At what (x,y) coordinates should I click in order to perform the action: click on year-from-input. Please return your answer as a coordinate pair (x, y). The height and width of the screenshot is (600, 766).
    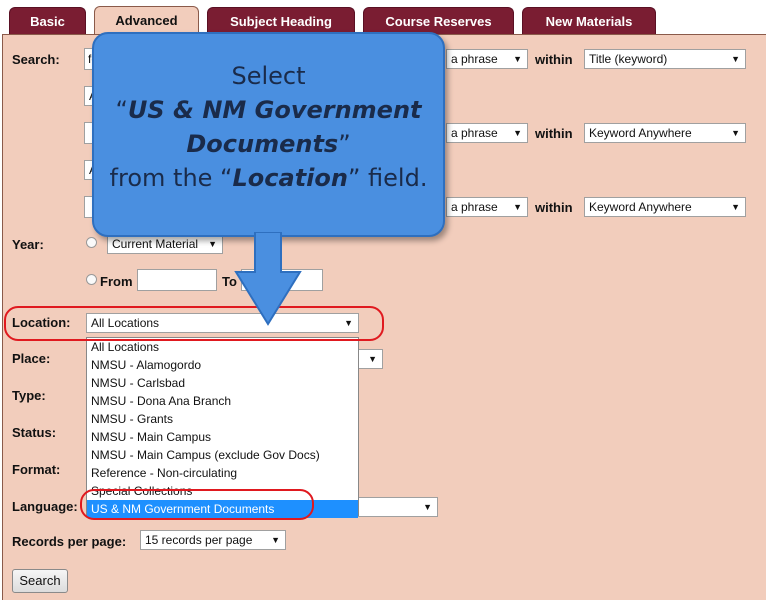
    Looking at the image, I should click on (177, 280).